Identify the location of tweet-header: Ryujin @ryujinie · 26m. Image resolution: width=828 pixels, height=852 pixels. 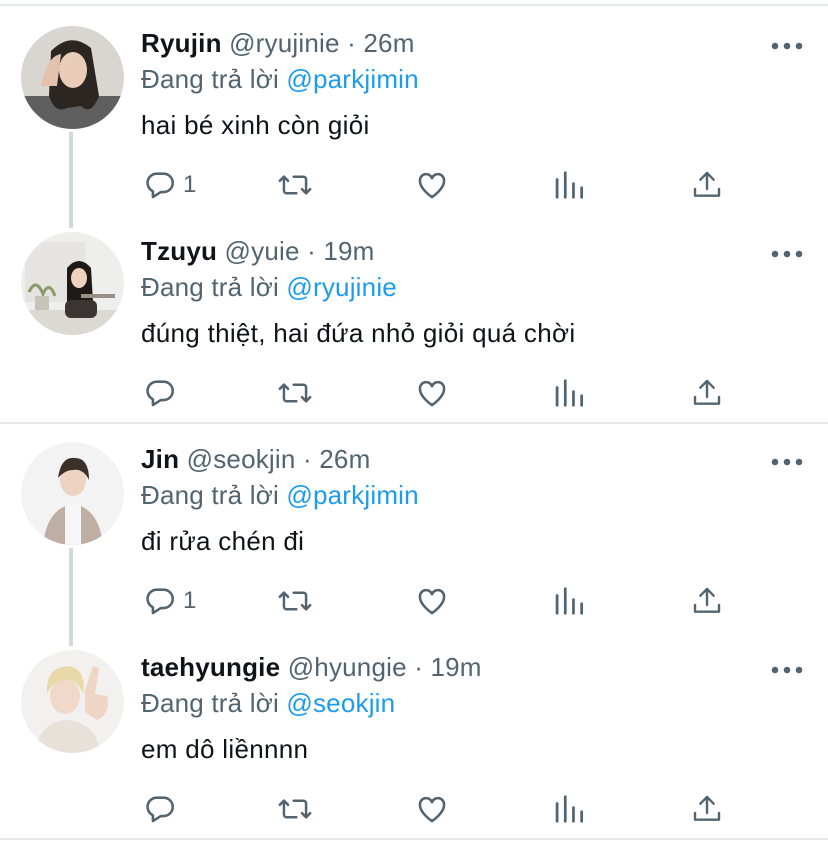
(278, 43).